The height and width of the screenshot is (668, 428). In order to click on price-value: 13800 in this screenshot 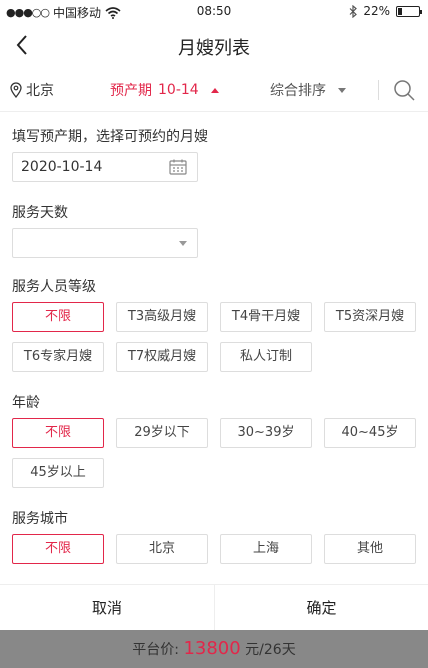, I will do `click(212, 648)`.